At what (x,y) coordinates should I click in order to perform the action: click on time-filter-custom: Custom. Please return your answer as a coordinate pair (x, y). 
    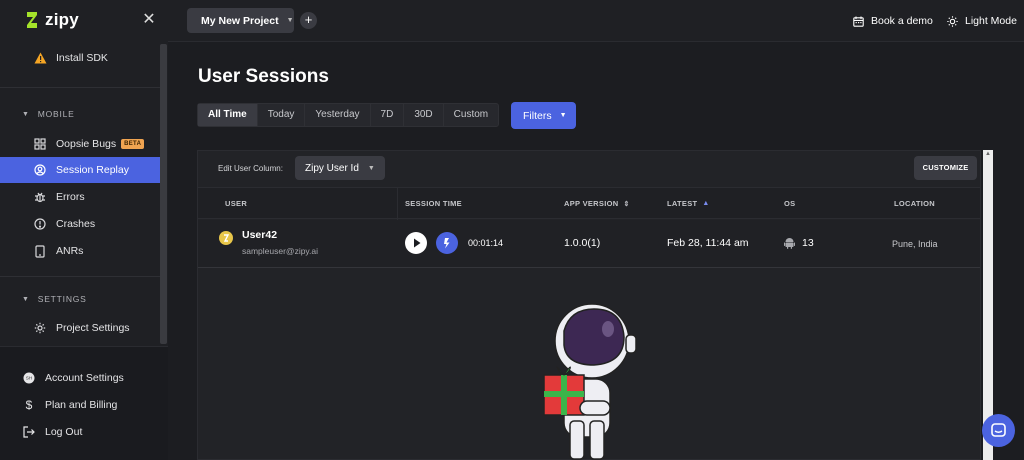
    Looking at the image, I should click on (471, 115).